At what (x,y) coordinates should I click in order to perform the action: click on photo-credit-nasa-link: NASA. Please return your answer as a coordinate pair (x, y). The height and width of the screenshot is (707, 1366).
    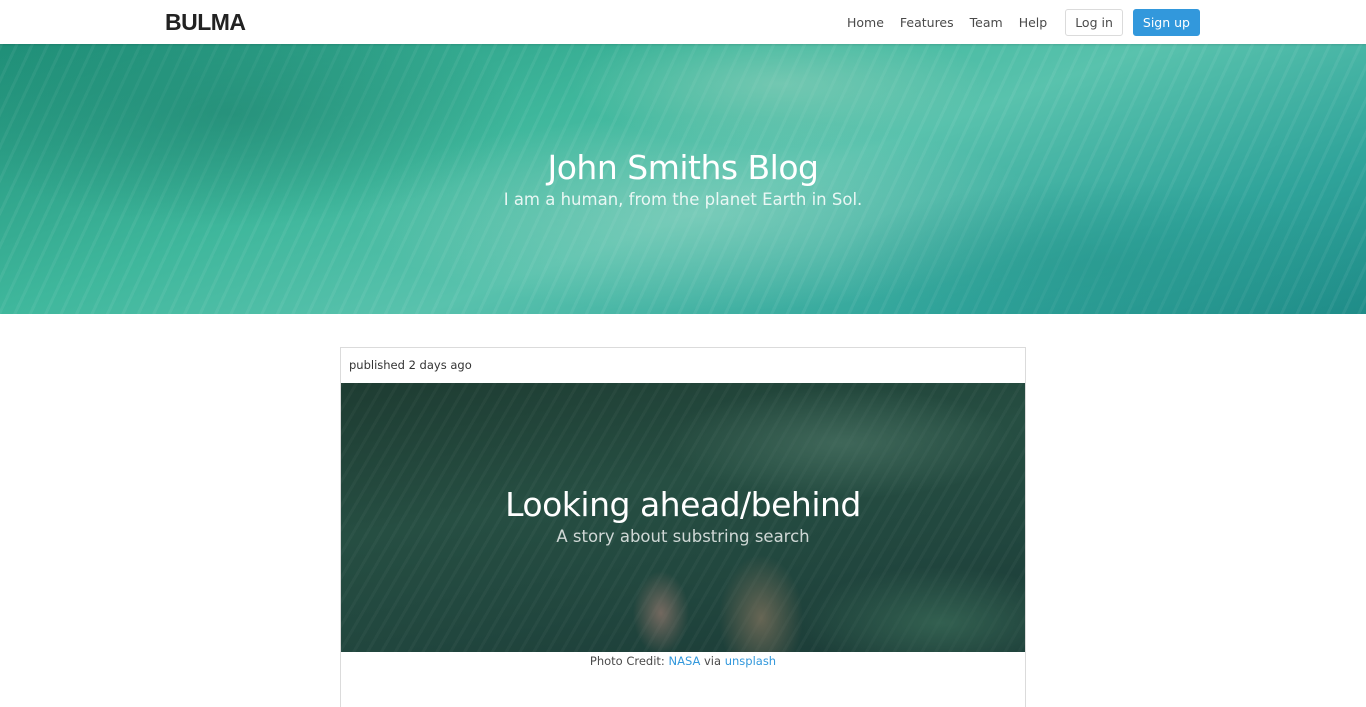
    Looking at the image, I should click on (684, 661).